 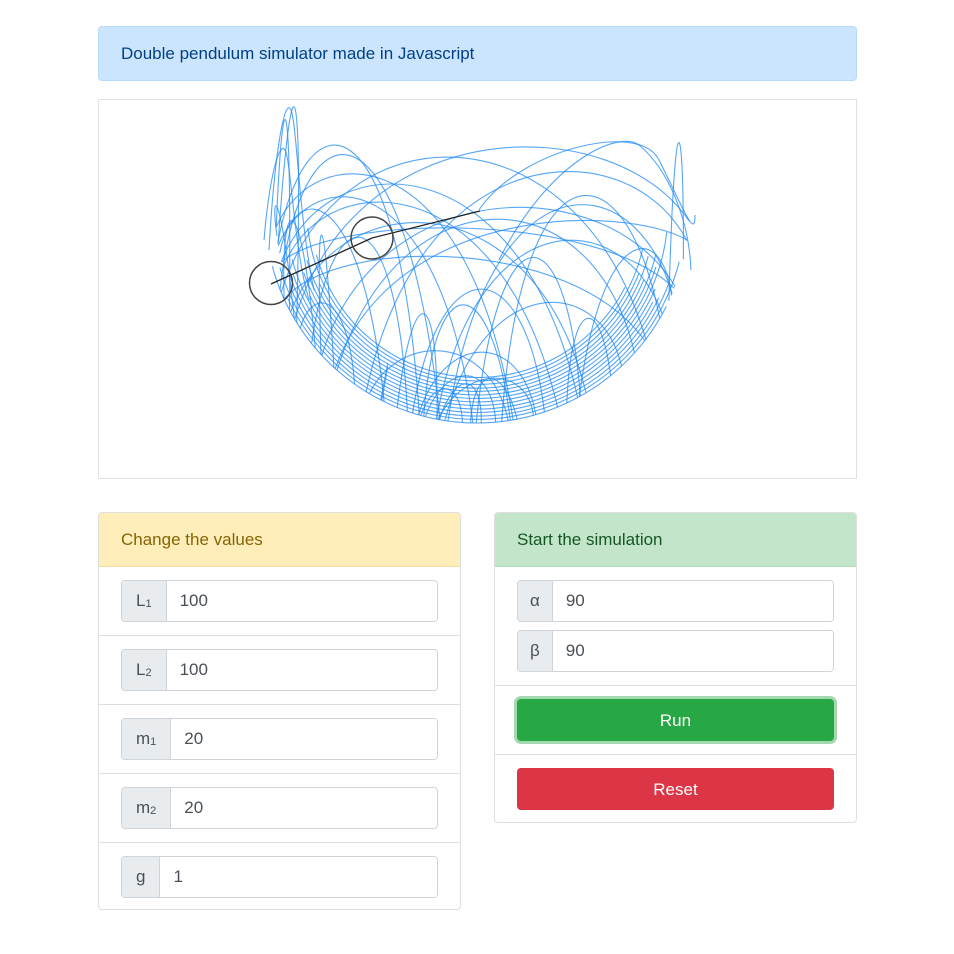 I want to click on list-item-l1: L1, so click(x=279, y=601).